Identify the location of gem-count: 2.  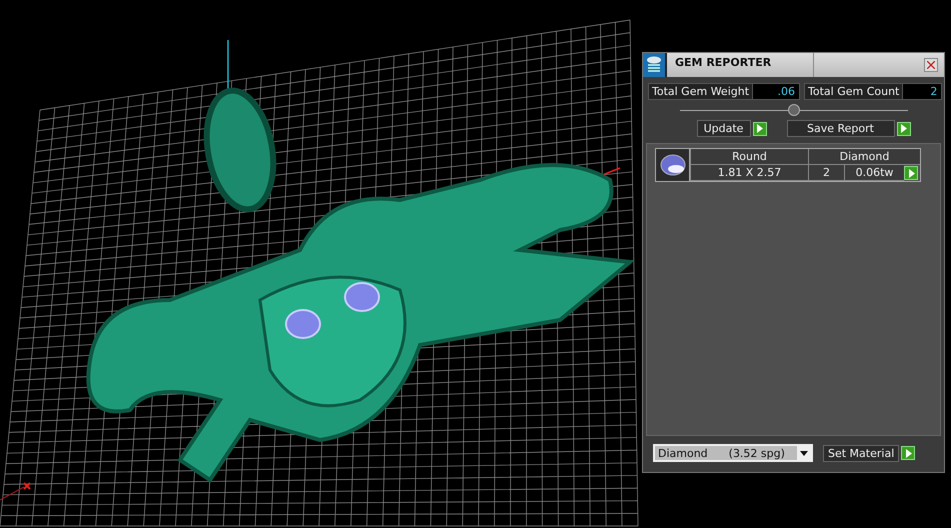
(826, 173).